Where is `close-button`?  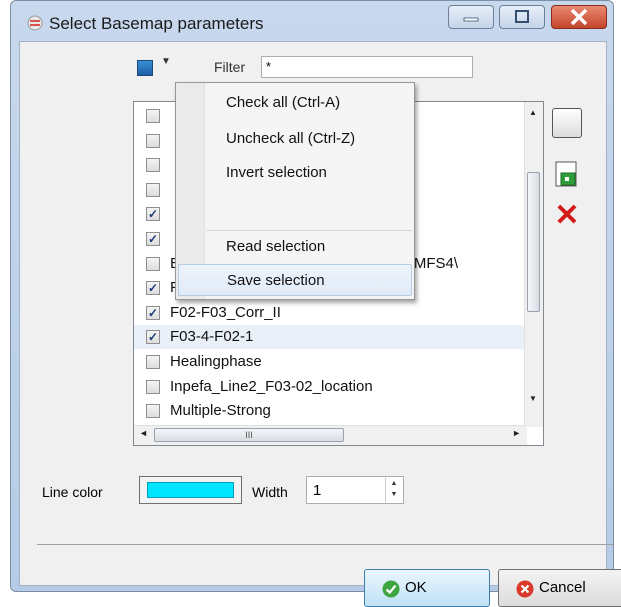
close-button is located at coordinates (579, 17).